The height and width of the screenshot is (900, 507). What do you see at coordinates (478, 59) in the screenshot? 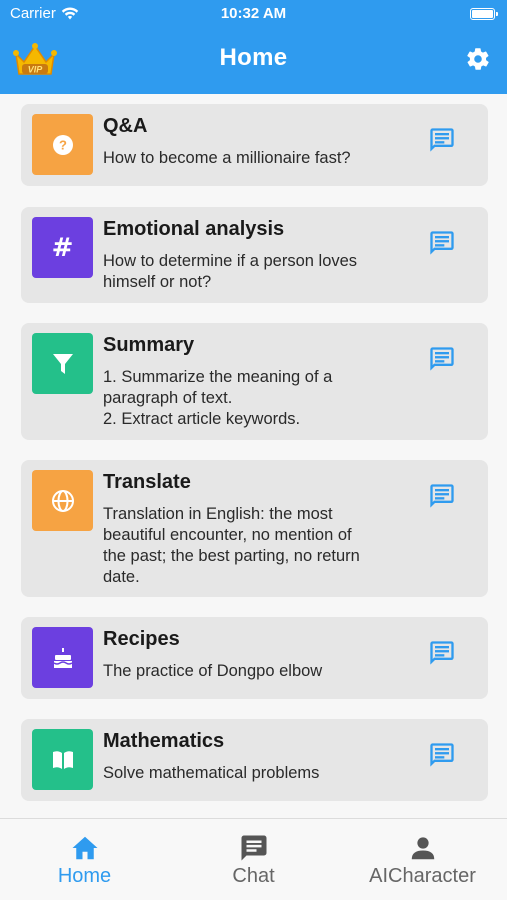
I see `gear-icon` at bounding box center [478, 59].